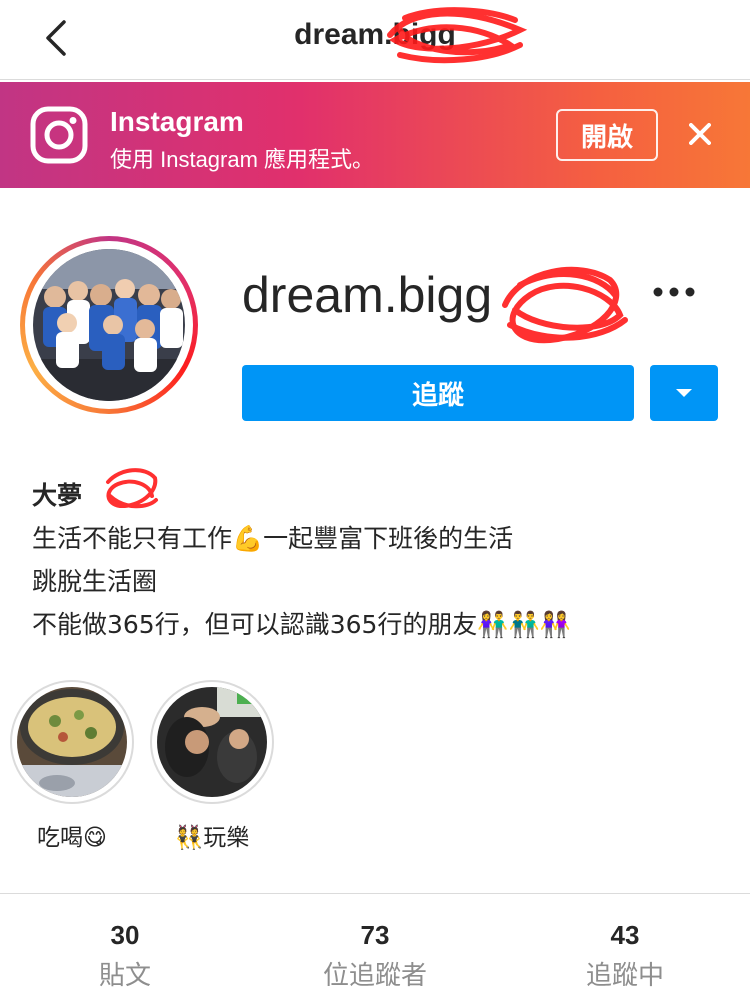  I want to click on caret-down-icon, so click(684, 393).